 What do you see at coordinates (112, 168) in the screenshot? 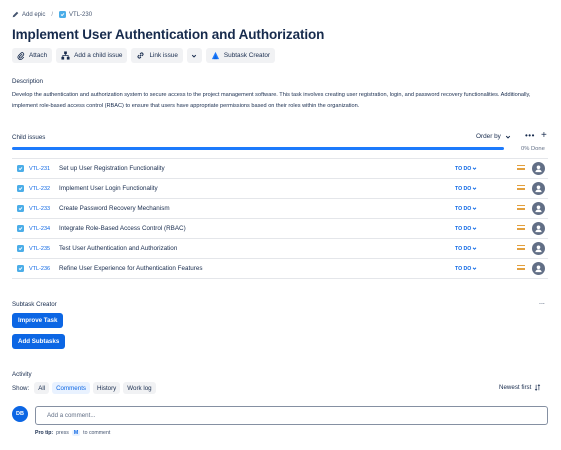
I see `issue-summary: Set up User Registration Functionality` at bounding box center [112, 168].